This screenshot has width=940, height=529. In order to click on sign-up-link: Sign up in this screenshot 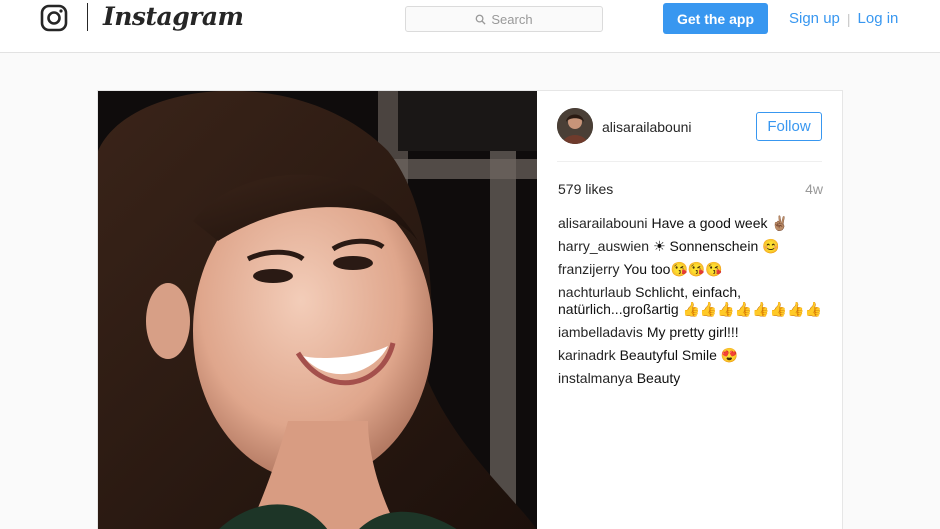, I will do `click(814, 18)`.